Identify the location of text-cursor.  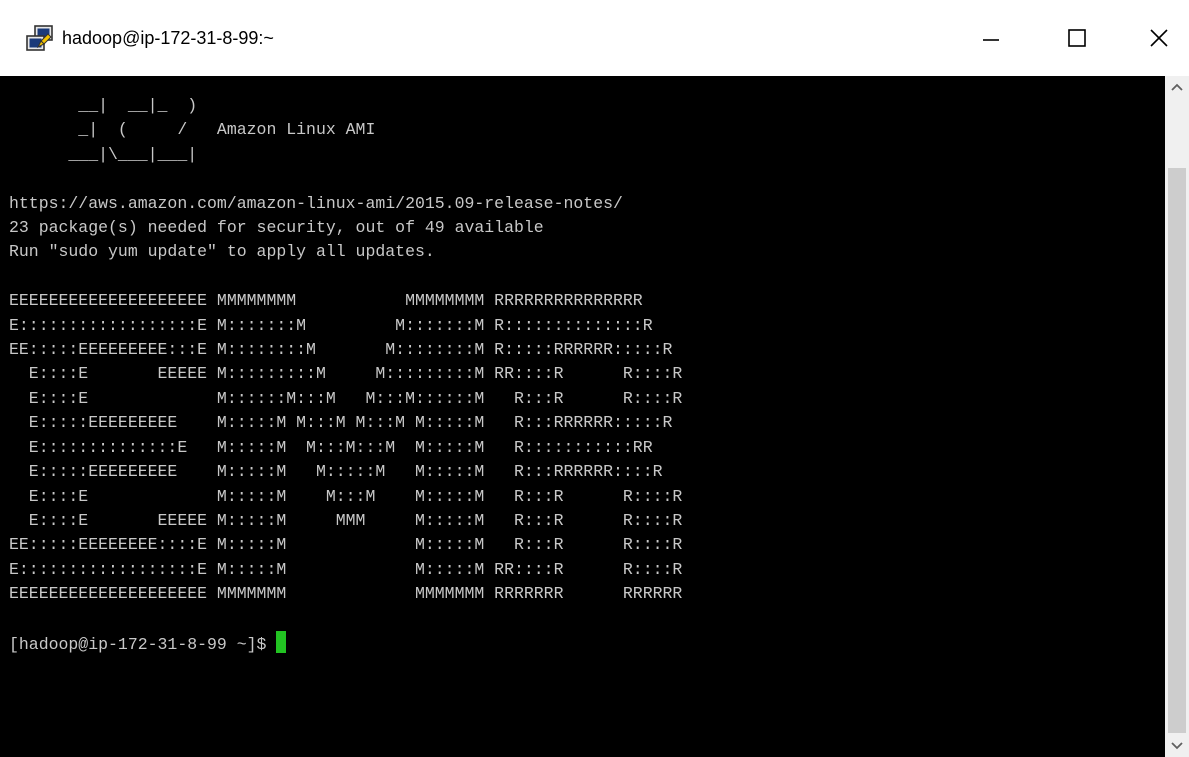
(281, 641).